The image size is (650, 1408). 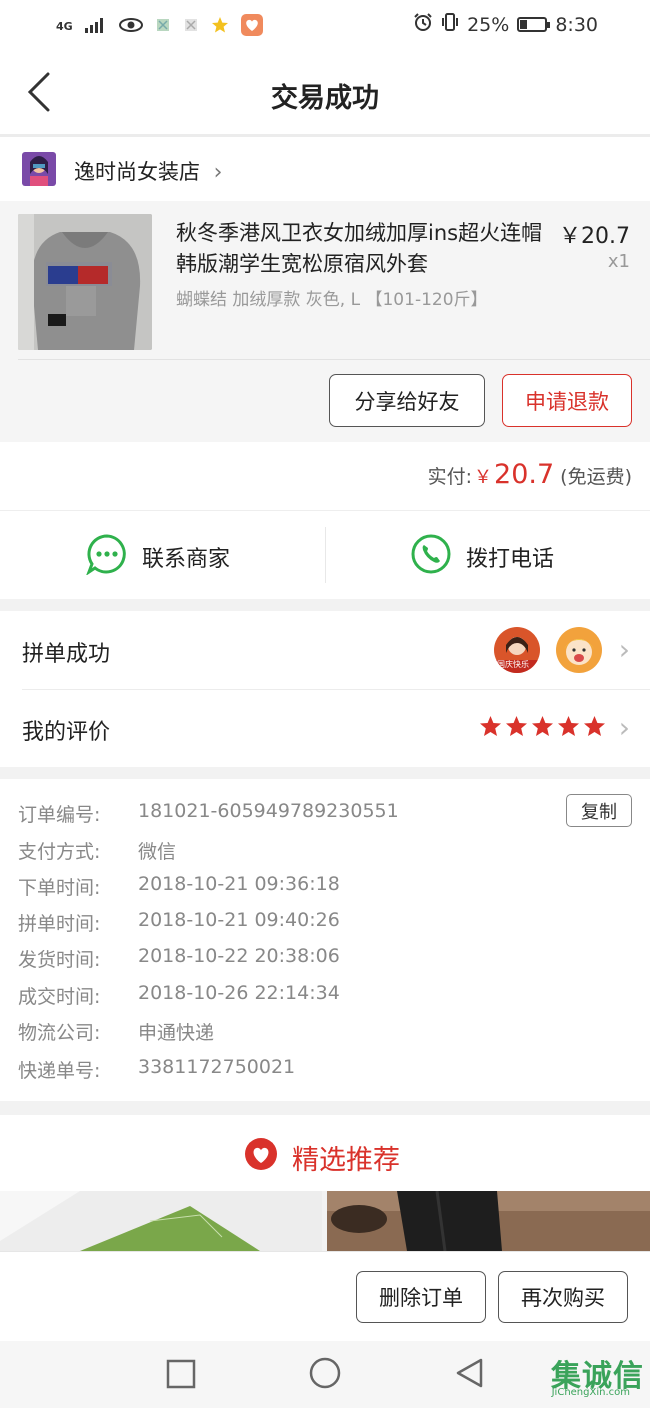 What do you see at coordinates (563, 1297) in the screenshot?
I see `buy-again-button: 再次购买` at bounding box center [563, 1297].